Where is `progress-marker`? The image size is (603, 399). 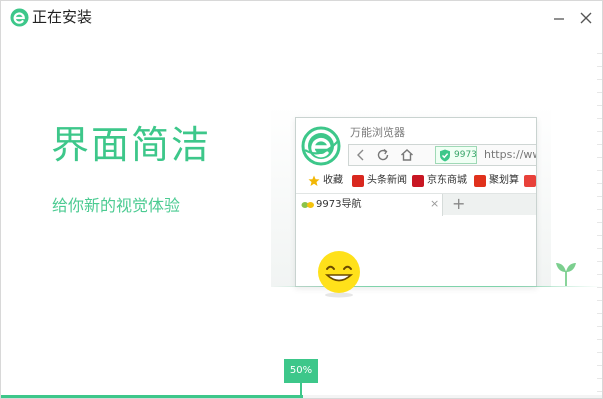 progress-marker is located at coordinates (301, 389).